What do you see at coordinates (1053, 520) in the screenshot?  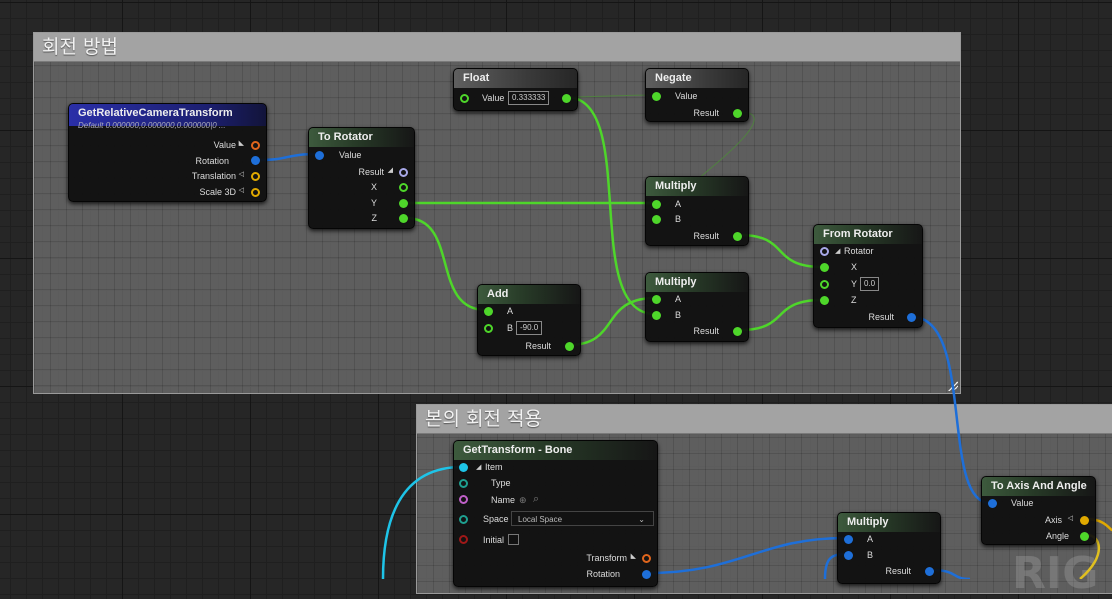 I see `pin-label-axis: Axis` at bounding box center [1053, 520].